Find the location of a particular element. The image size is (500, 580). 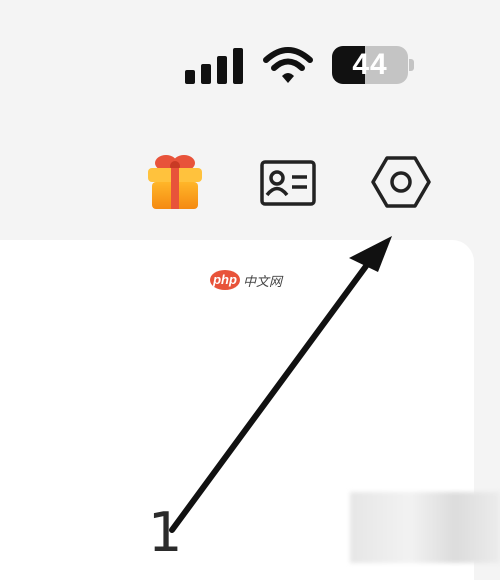

watermark-logo: php is located at coordinates (225, 280).